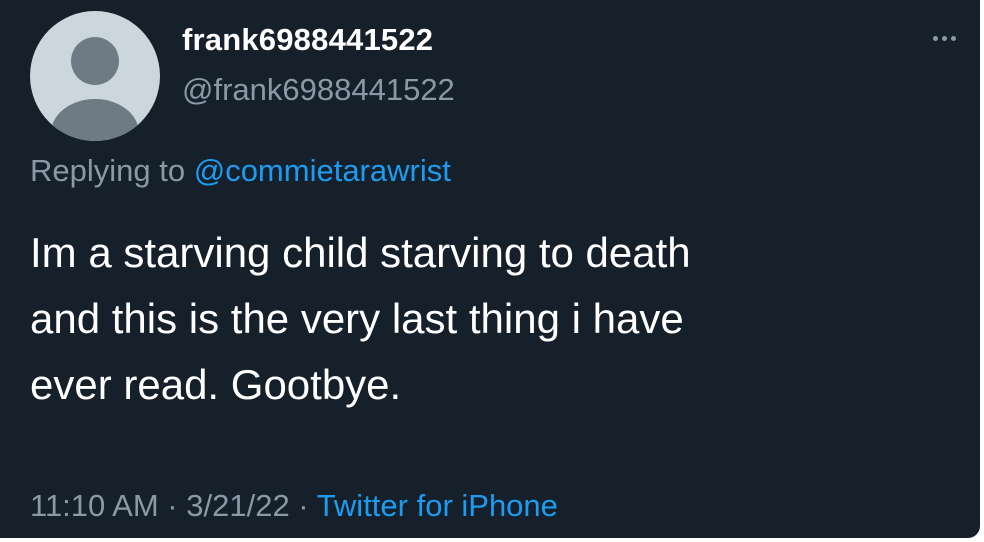 This screenshot has width=984, height=542. Describe the element at coordinates (237, 505) in the screenshot. I see `tweet-date: 3/21/22` at that location.